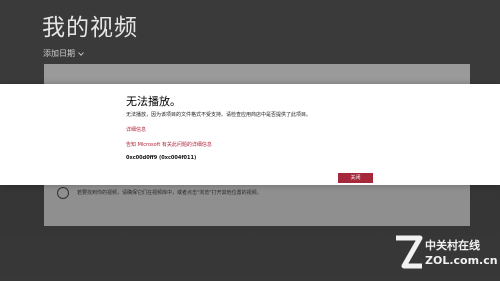  What do you see at coordinates (461, 260) in the screenshot?
I see `watermark-domain: ZOL.com.cn` at bounding box center [461, 260].